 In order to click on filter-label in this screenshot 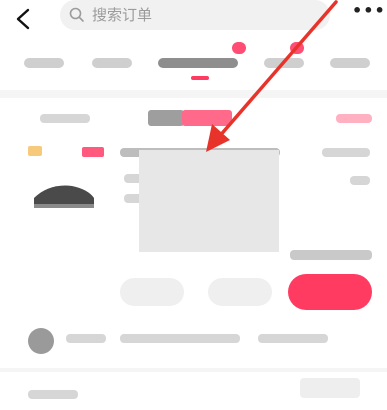, I will do `click(65, 118)`.